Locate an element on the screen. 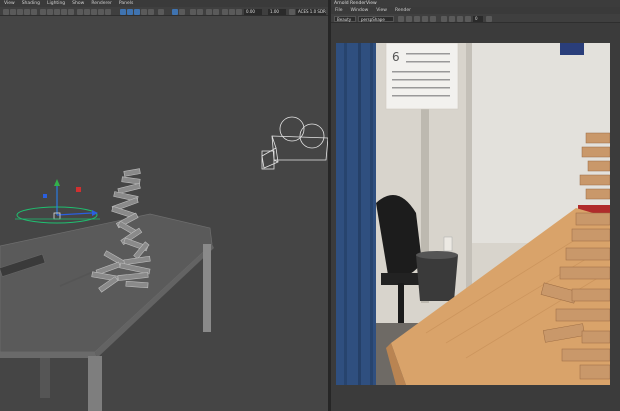 The height and width of the screenshot is (411, 620). channels-icon is located at coordinates (460, 18).